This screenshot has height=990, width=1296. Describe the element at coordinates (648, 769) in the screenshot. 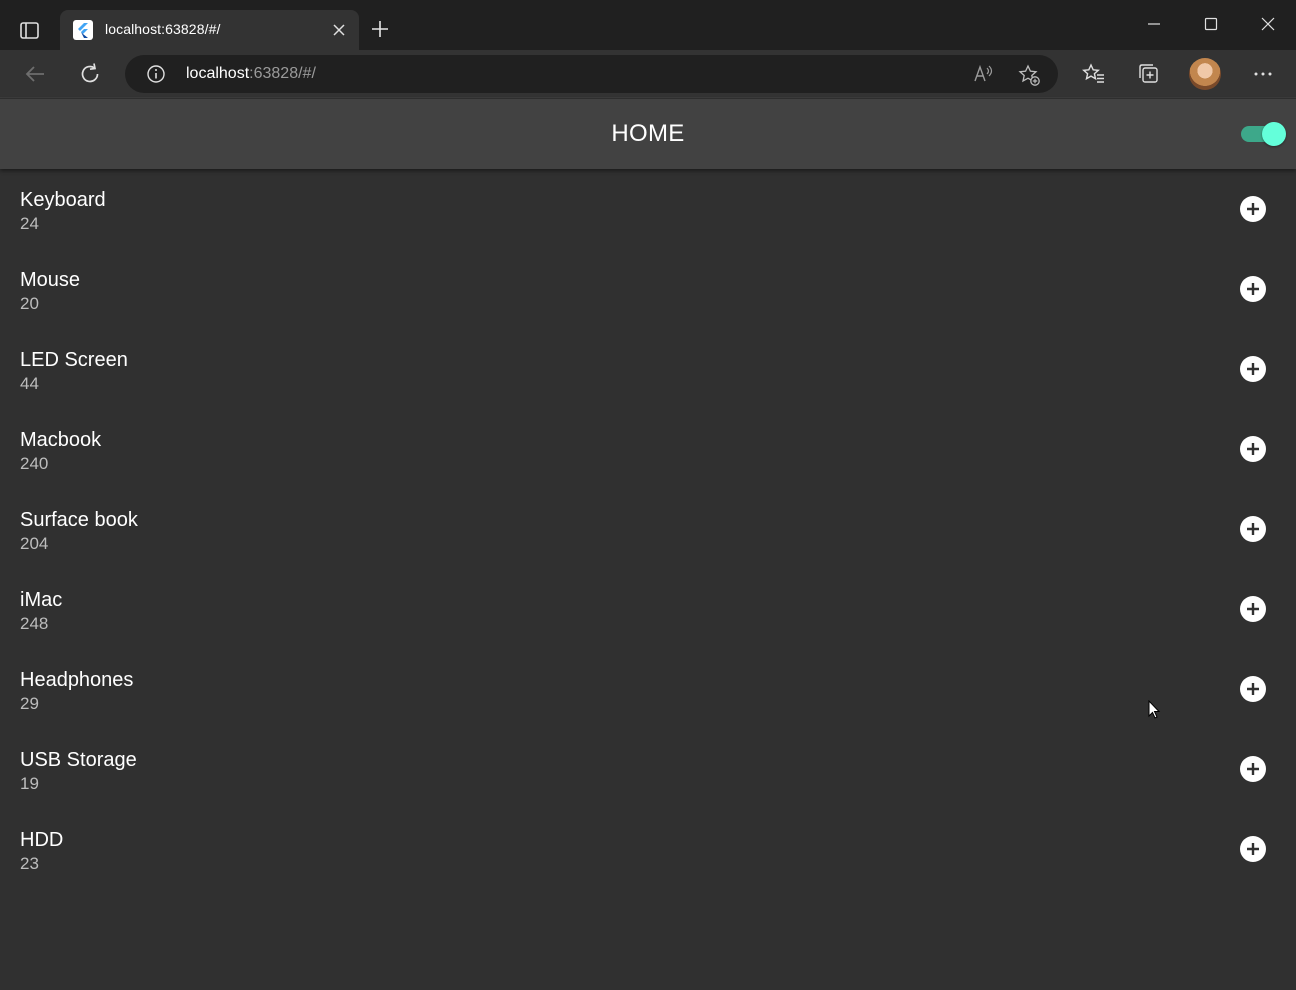

I see `list-item: USB Storage 19` at that location.